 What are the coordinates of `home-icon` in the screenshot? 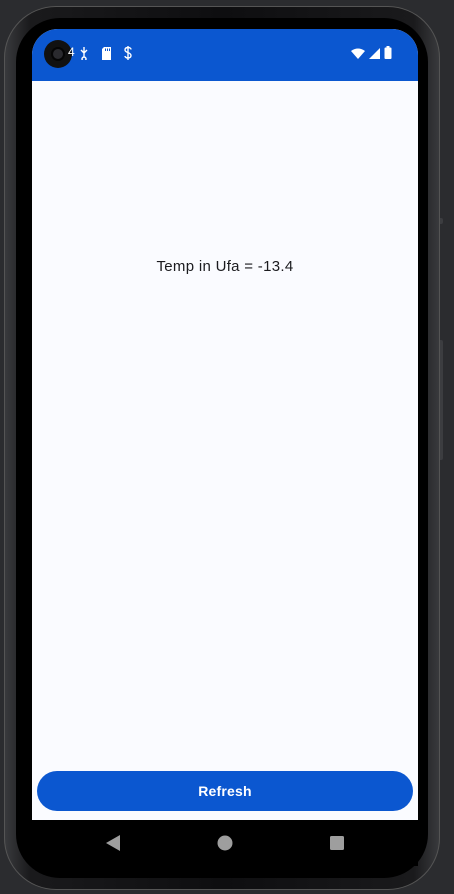 It's located at (225, 843).